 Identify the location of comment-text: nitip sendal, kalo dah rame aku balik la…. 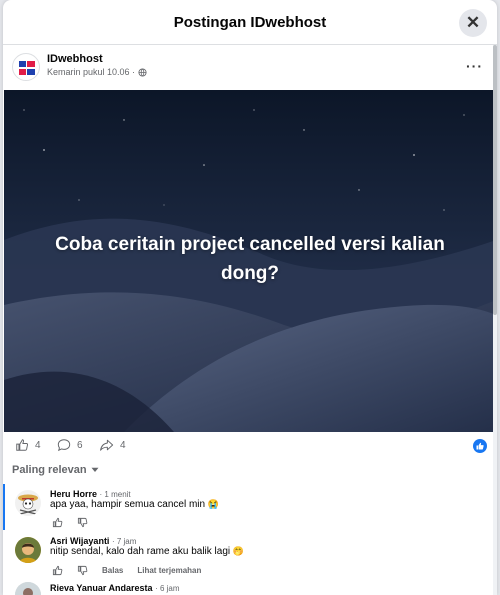
(147, 551).